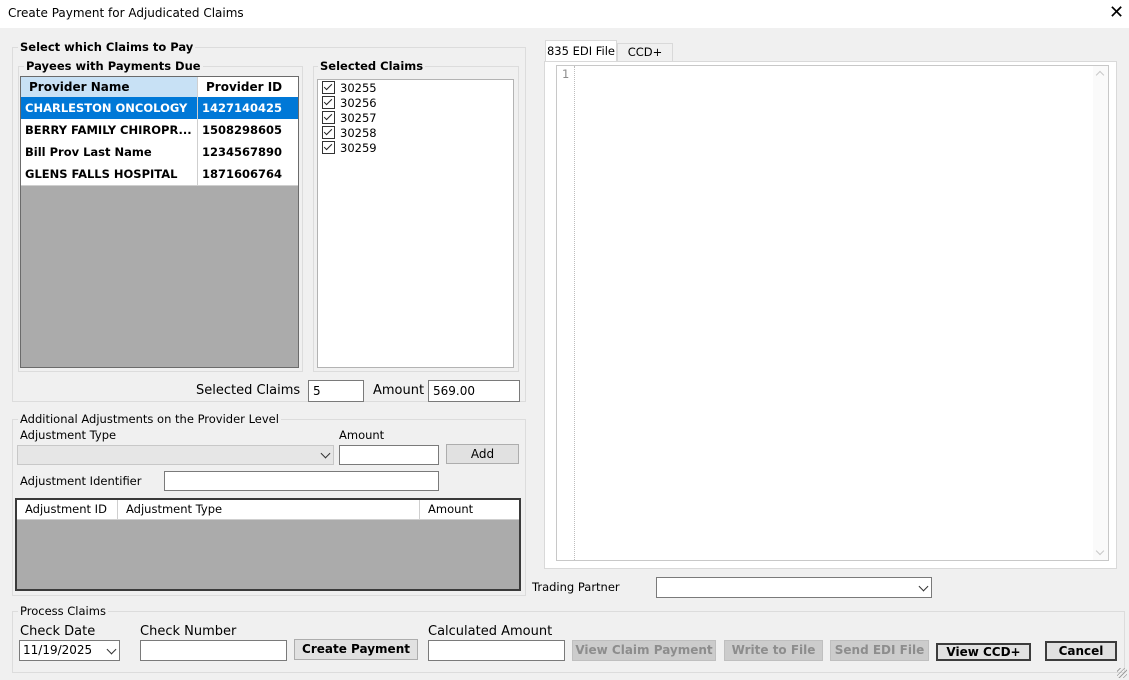  What do you see at coordinates (1100, 75) in the screenshot?
I see `scroll-up-icon` at bounding box center [1100, 75].